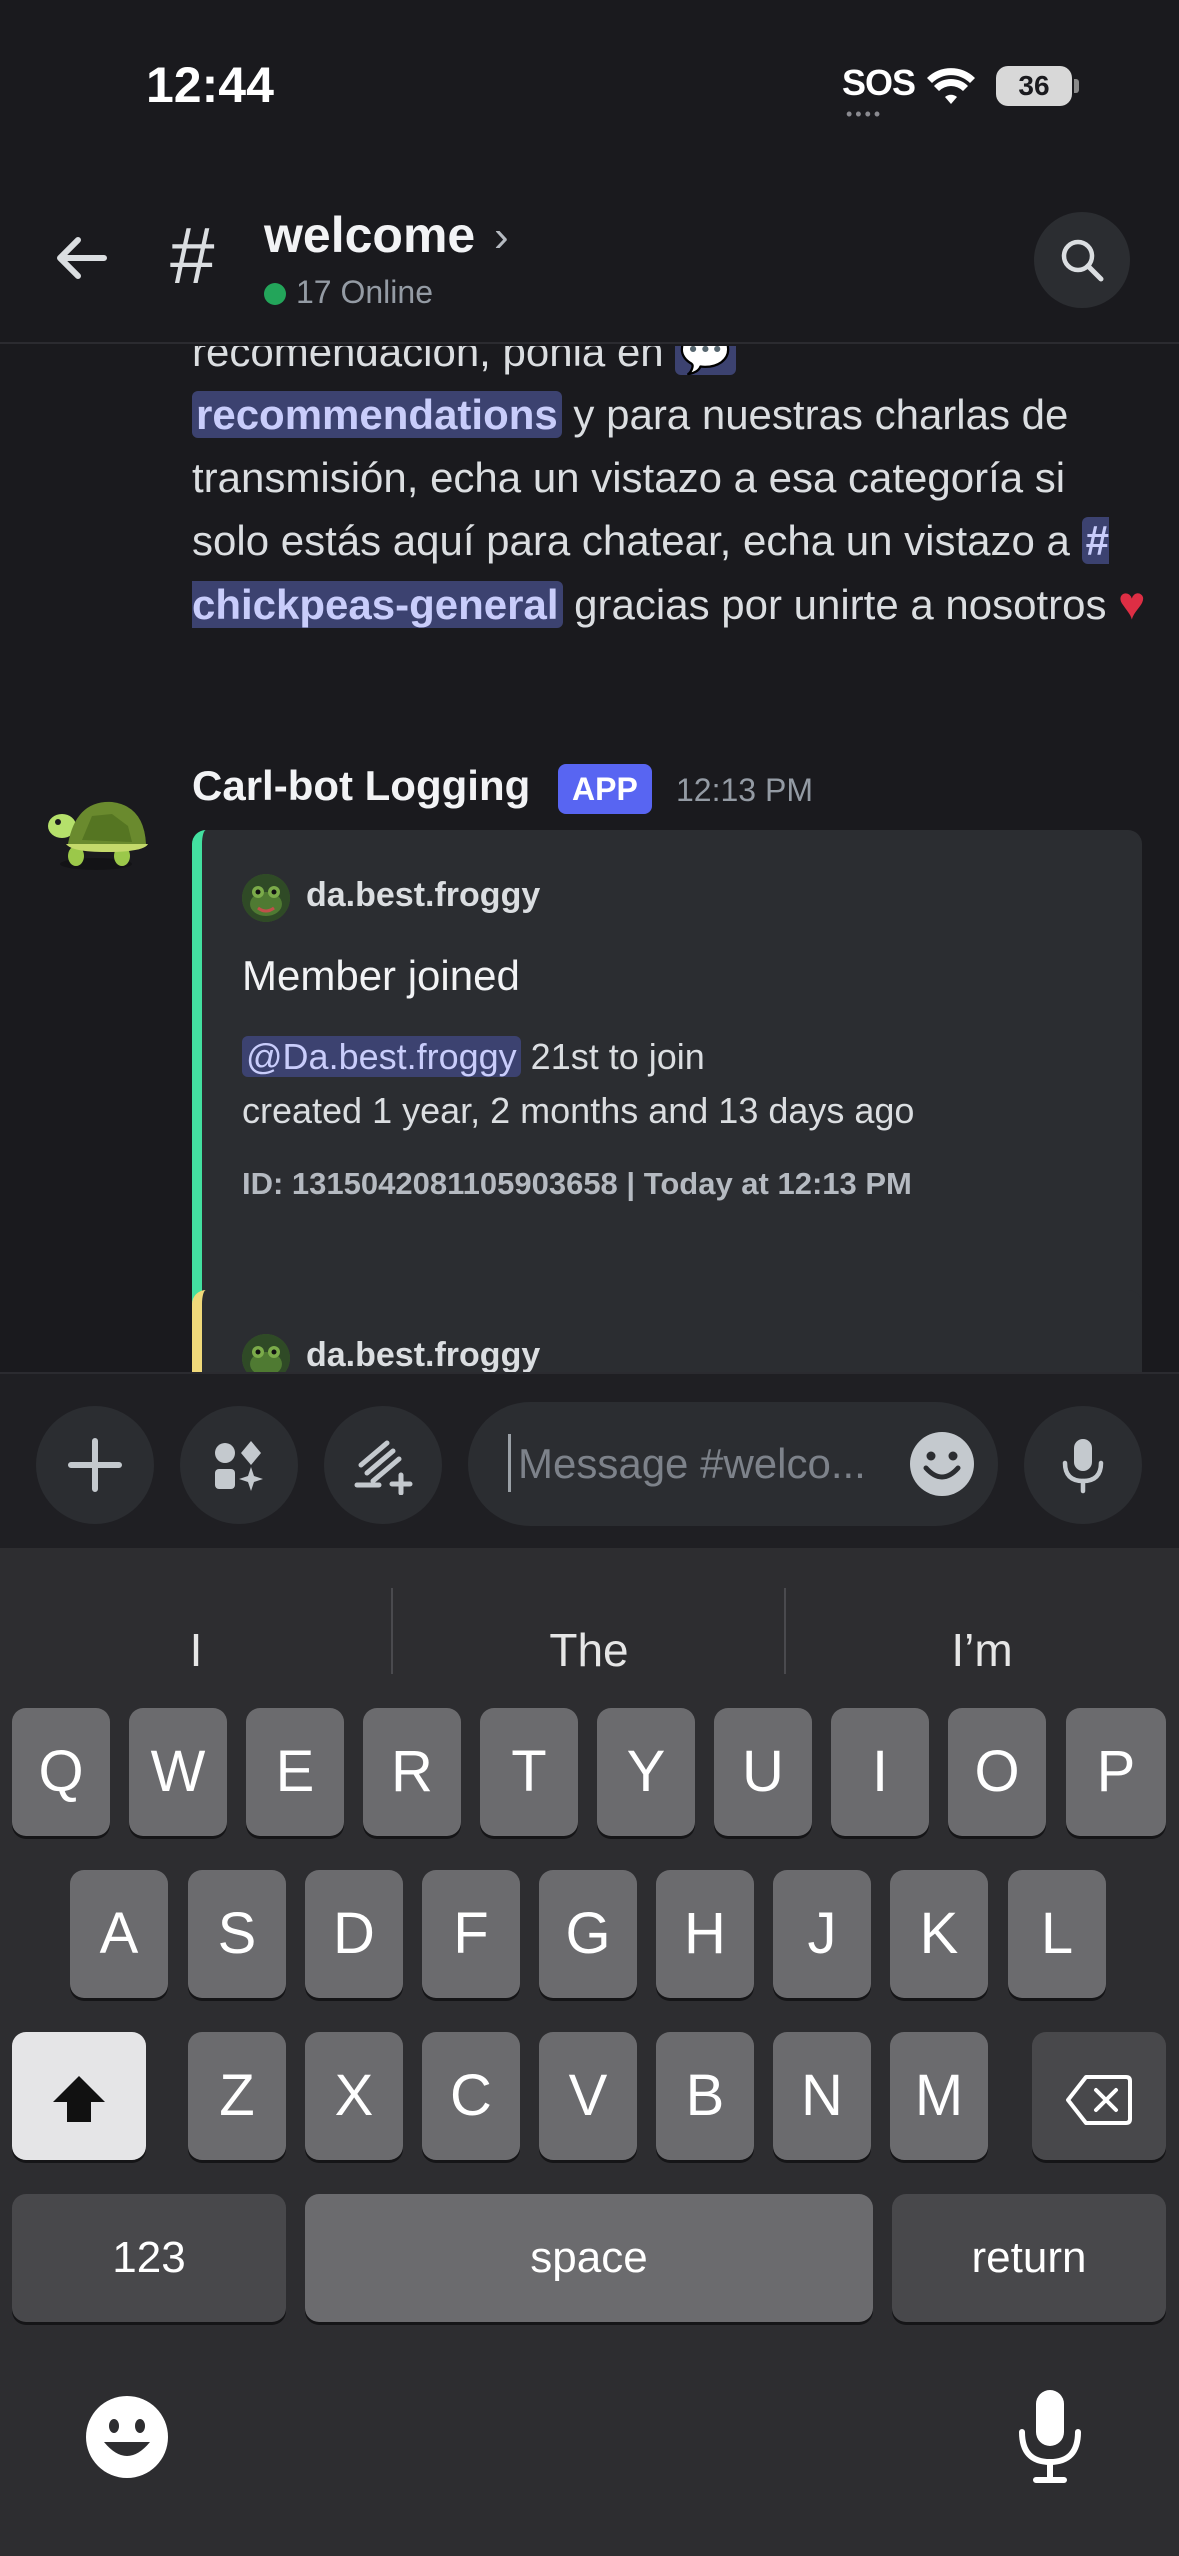 This screenshot has width=1179, height=2556. Describe the element at coordinates (210, 85) in the screenshot. I see `status-time: 12:44` at that location.